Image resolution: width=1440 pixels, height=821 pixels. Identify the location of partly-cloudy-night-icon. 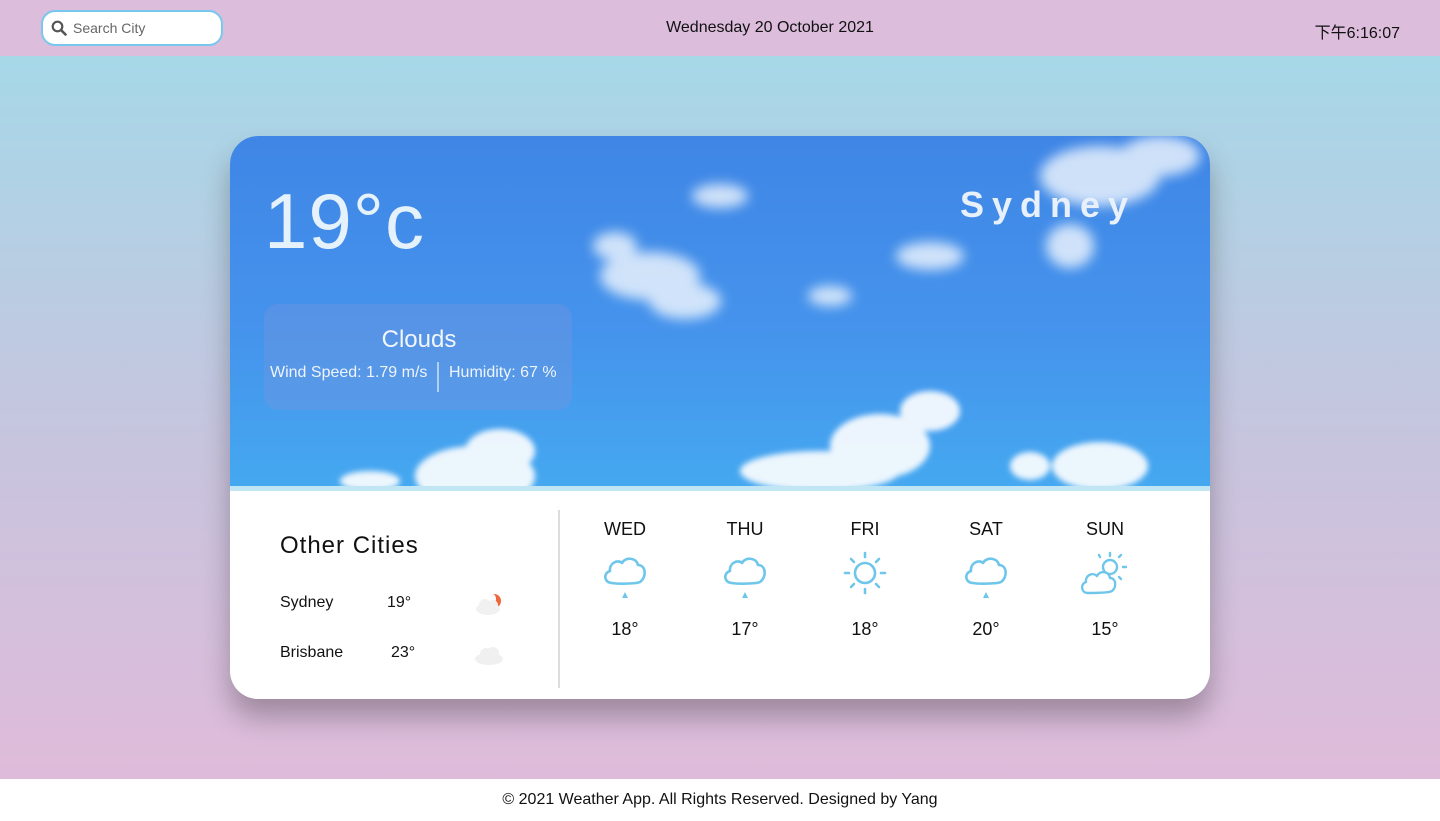
(490, 606).